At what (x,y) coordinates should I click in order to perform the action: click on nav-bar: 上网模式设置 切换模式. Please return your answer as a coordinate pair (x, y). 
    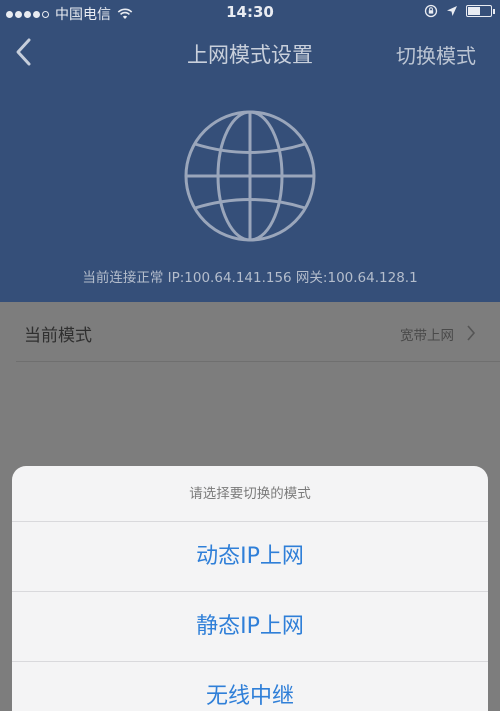
    Looking at the image, I should click on (250, 52).